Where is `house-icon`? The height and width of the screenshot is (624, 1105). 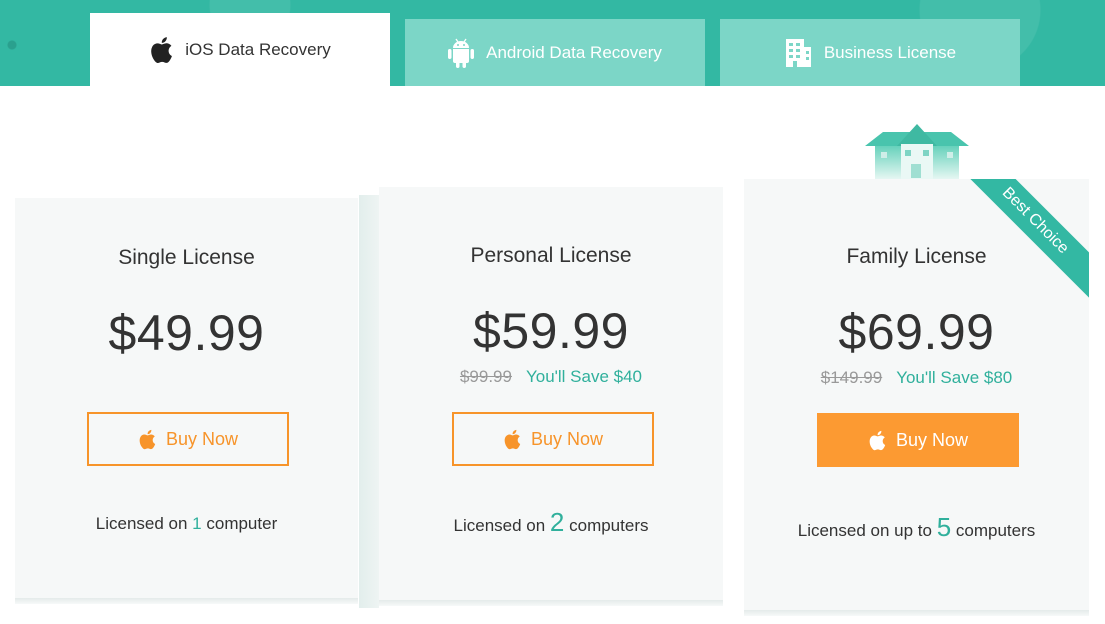
house-icon is located at coordinates (917, 152).